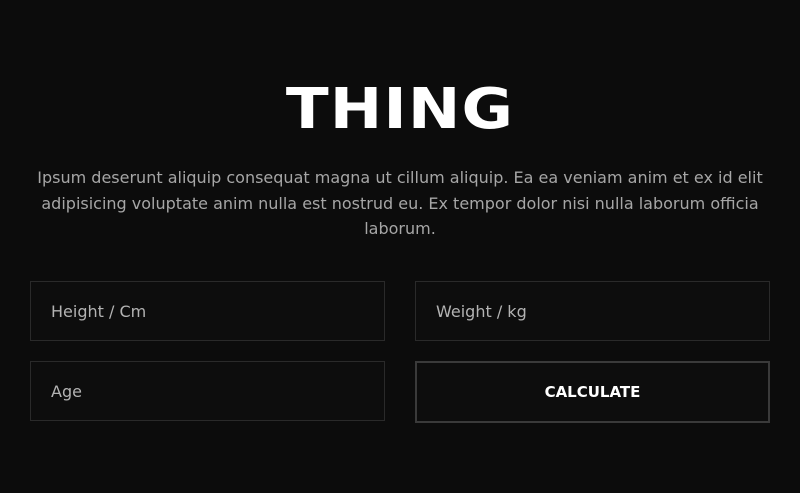 The width and height of the screenshot is (800, 493). Describe the element at coordinates (592, 311) in the screenshot. I see `weight-input` at that location.